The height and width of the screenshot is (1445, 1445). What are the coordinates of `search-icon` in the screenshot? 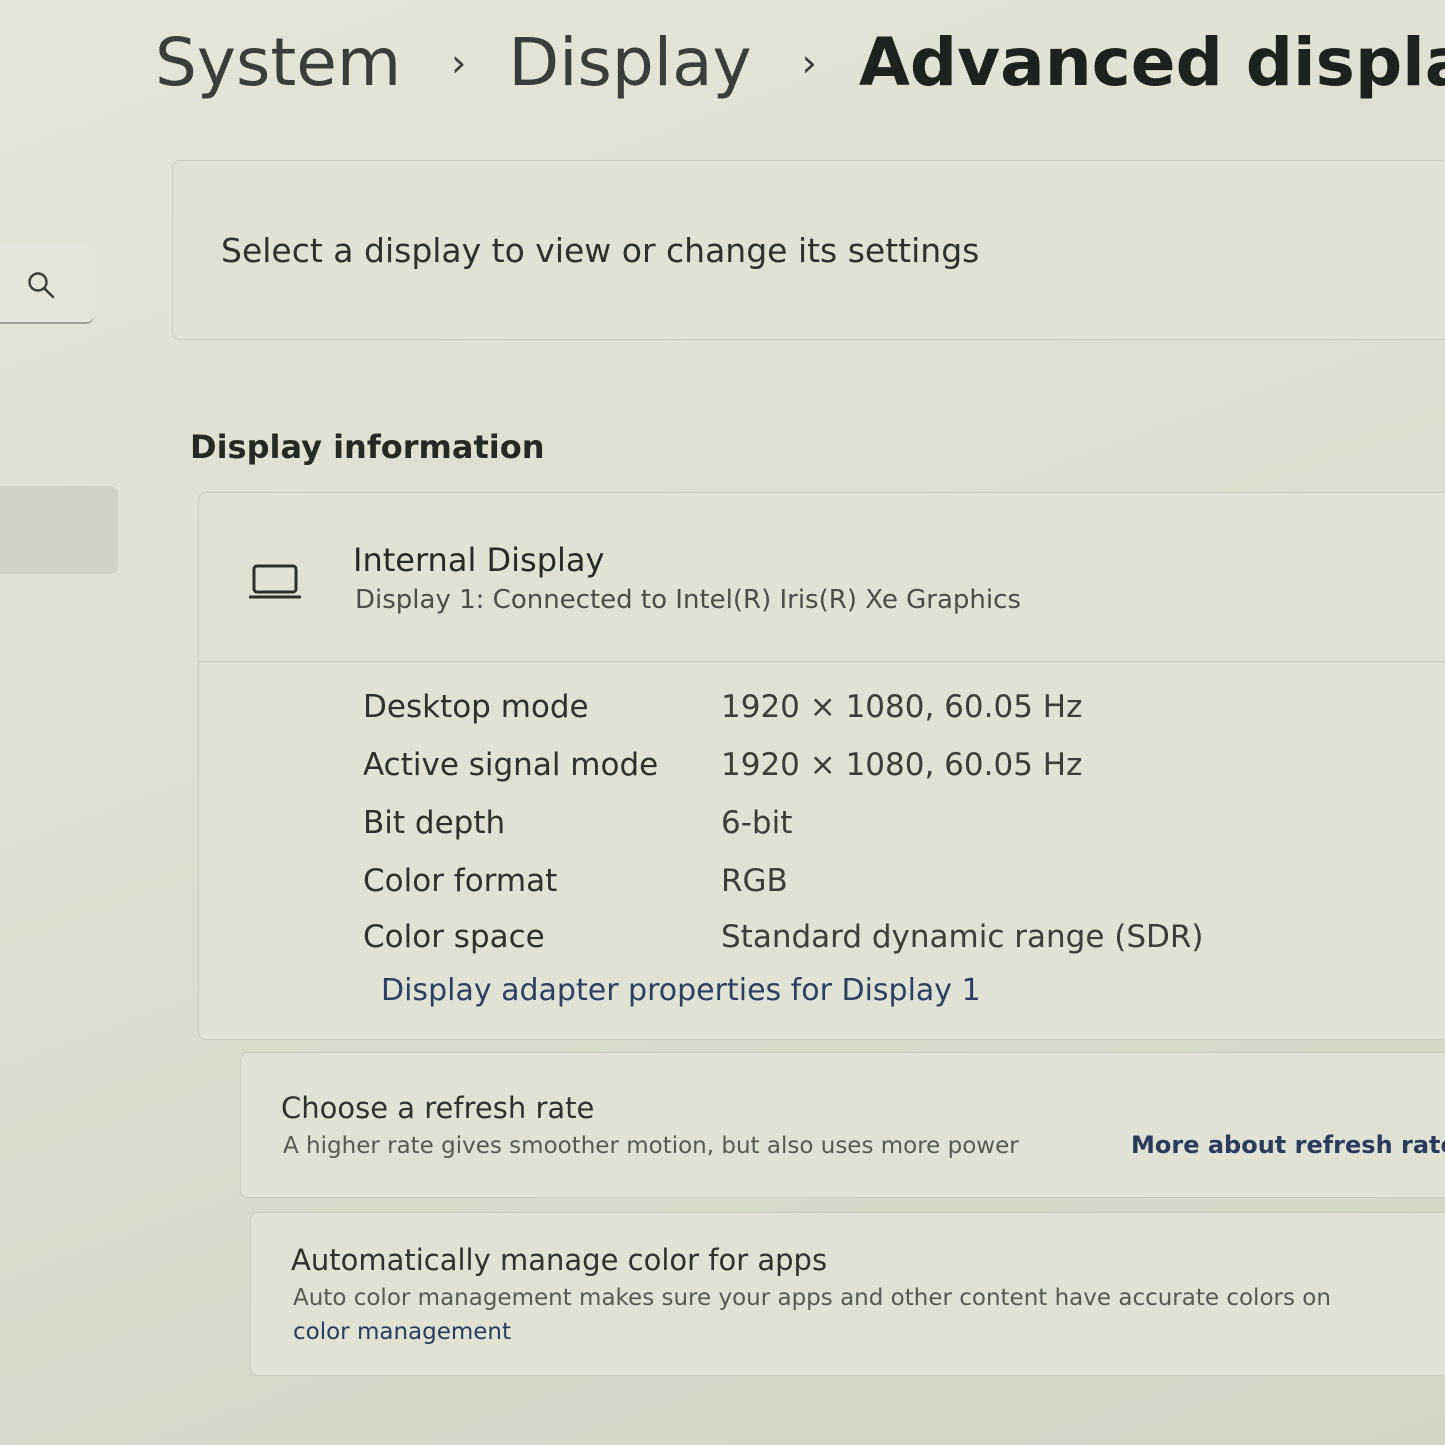 It's located at (41, 285).